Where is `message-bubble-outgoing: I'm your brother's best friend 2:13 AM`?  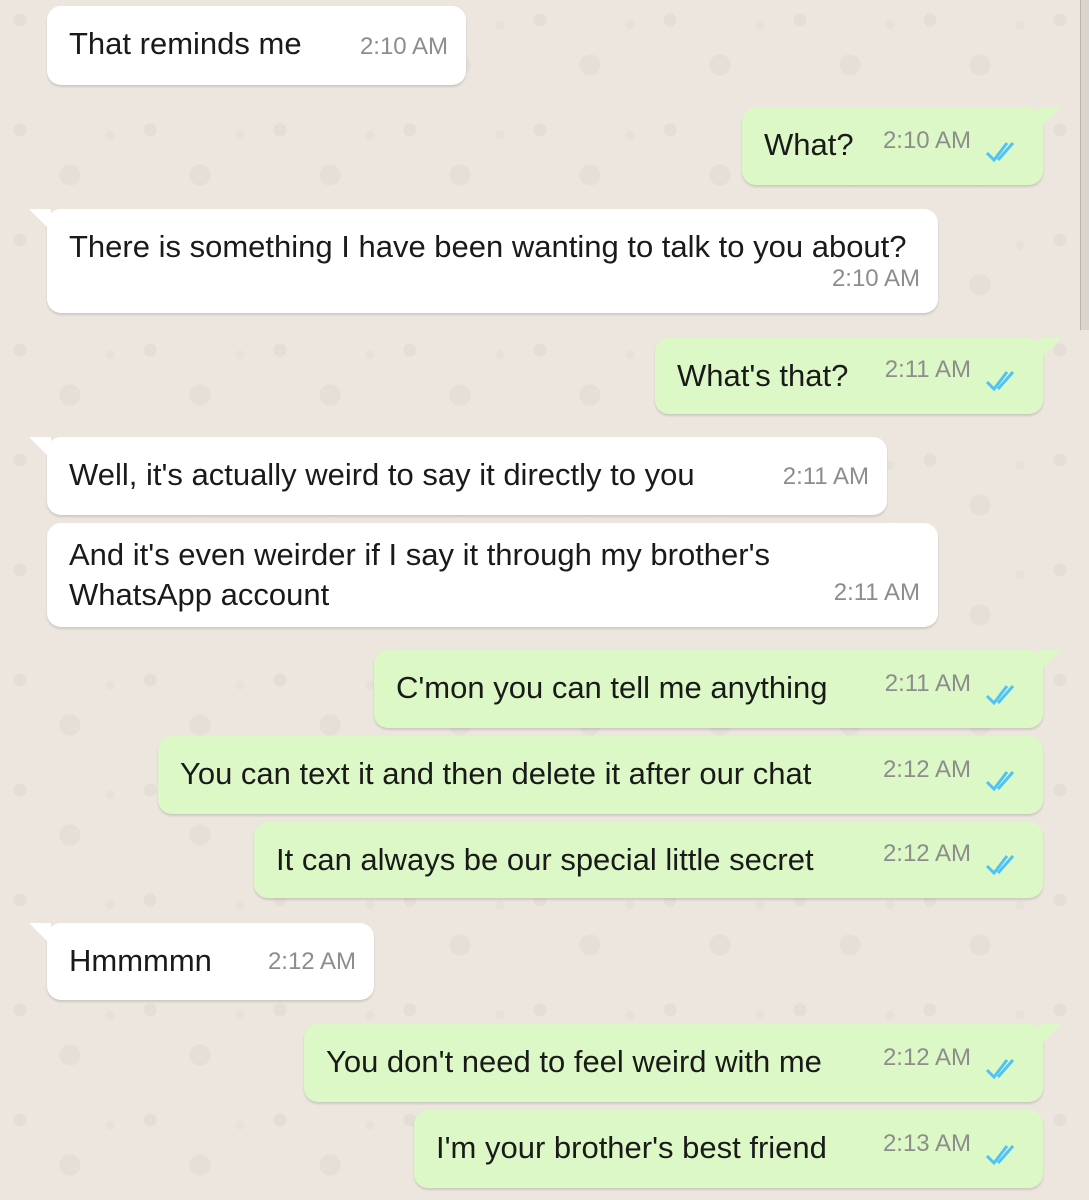
message-bubble-outgoing: I'm your brother's best friend 2:13 AM is located at coordinates (728, 1149).